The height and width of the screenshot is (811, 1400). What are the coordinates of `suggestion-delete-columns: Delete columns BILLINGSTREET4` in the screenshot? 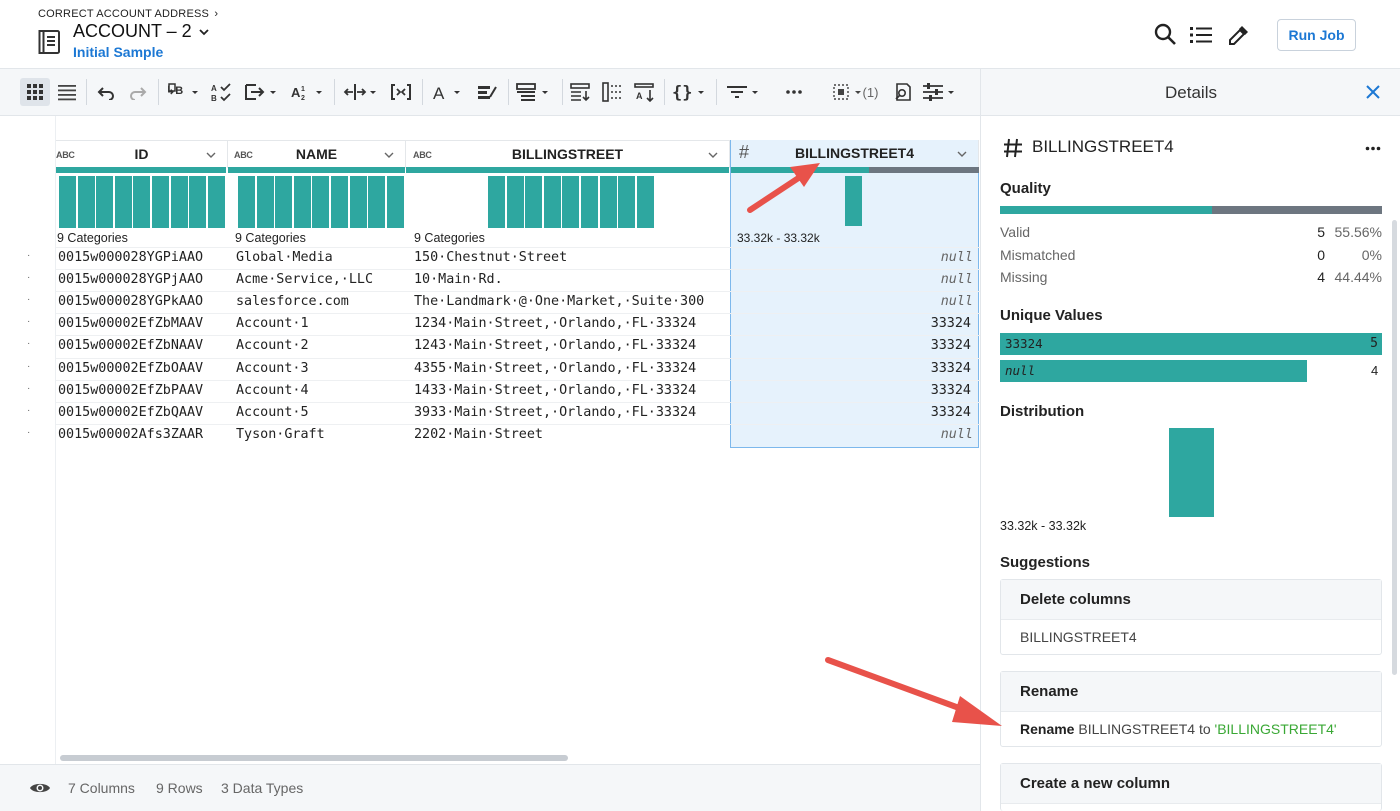 It's located at (1191, 617).